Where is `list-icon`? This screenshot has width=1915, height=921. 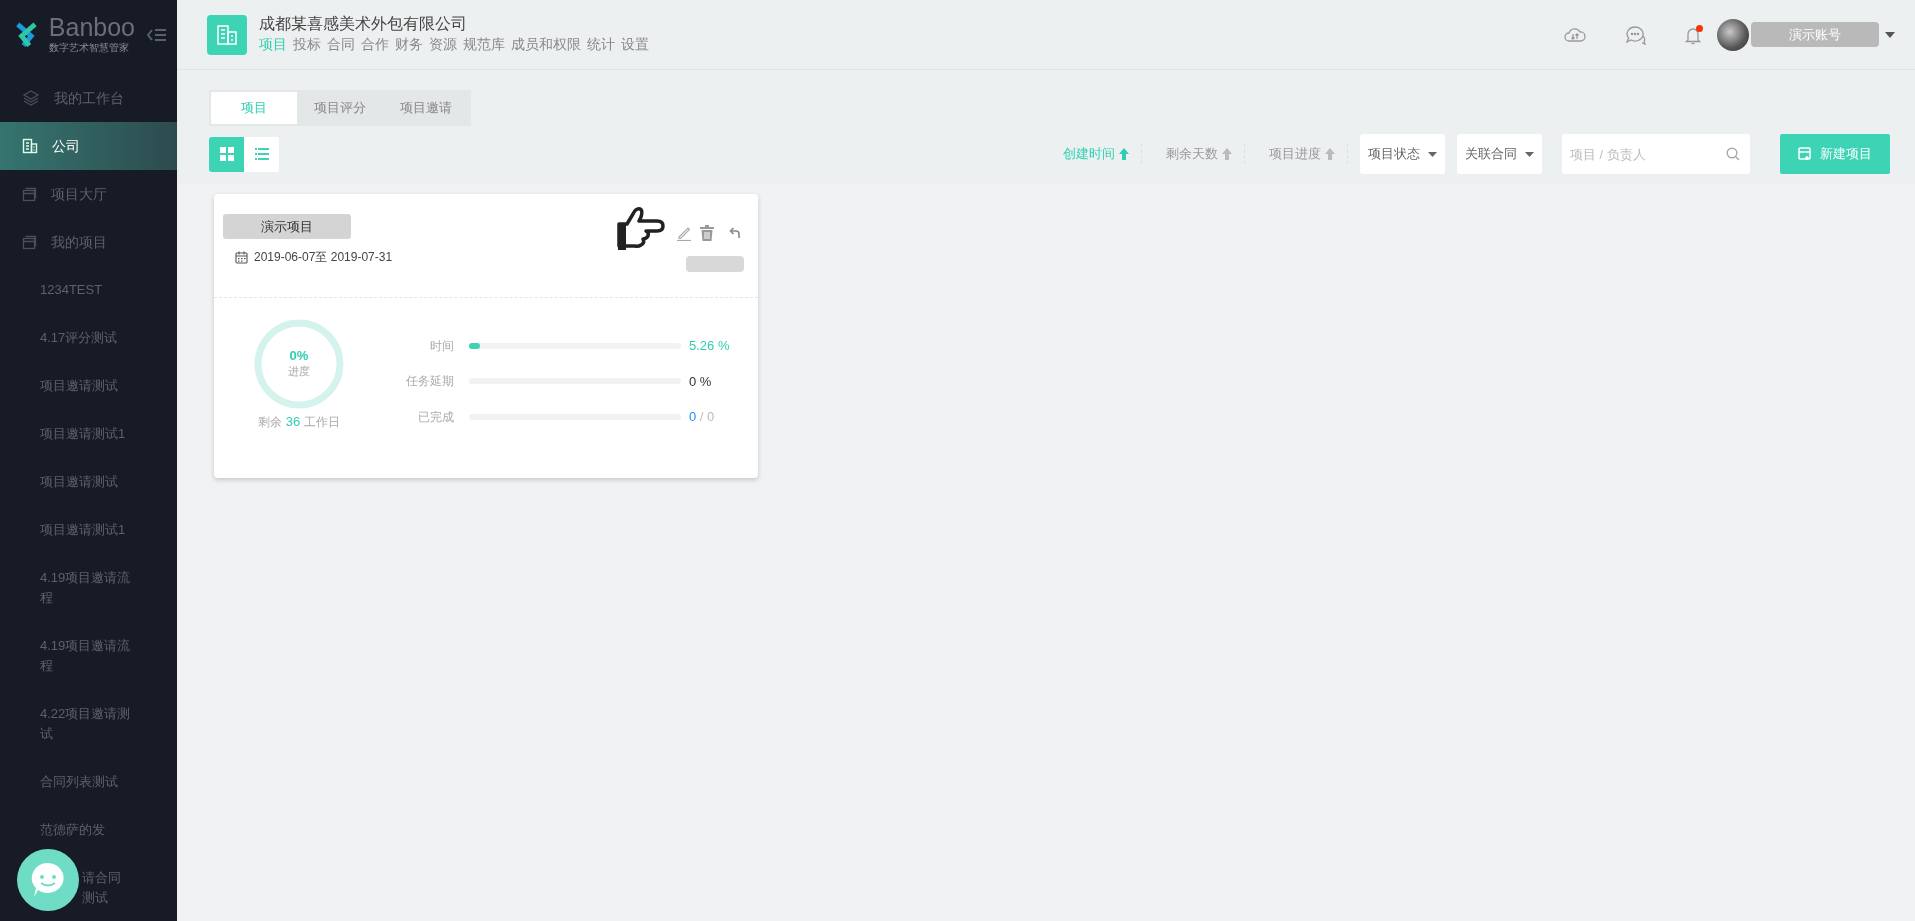
list-icon is located at coordinates (261, 154).